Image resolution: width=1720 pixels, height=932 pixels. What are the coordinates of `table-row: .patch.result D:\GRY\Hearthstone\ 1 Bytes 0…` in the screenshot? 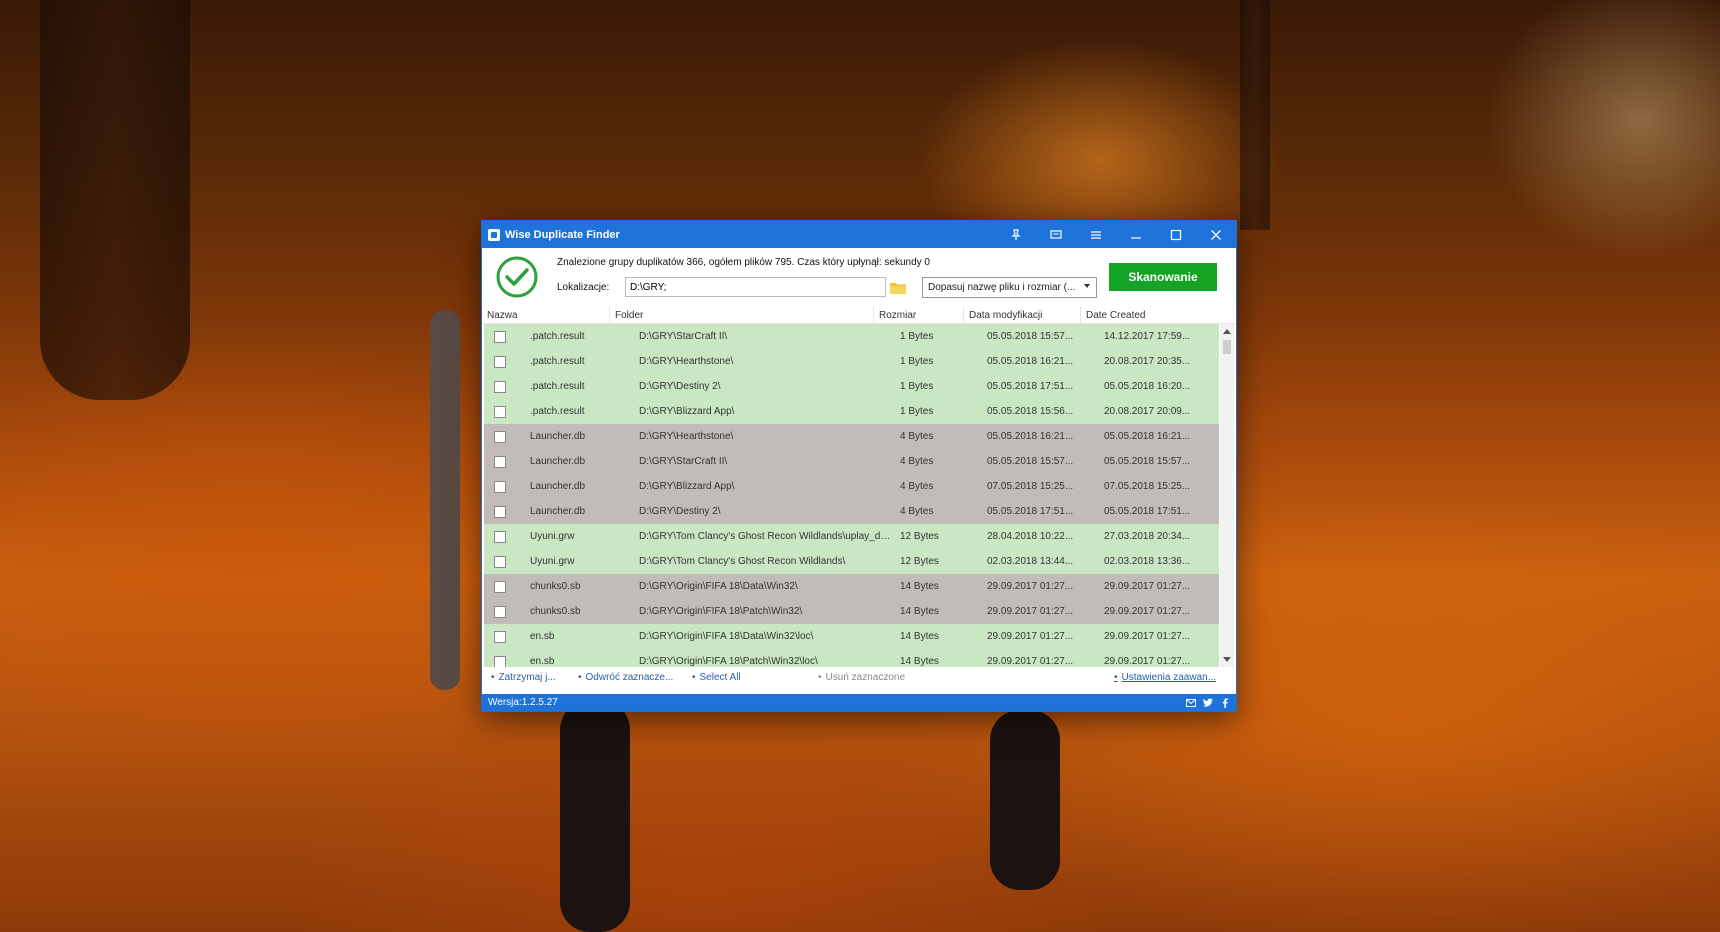 It's located at (851, 361).